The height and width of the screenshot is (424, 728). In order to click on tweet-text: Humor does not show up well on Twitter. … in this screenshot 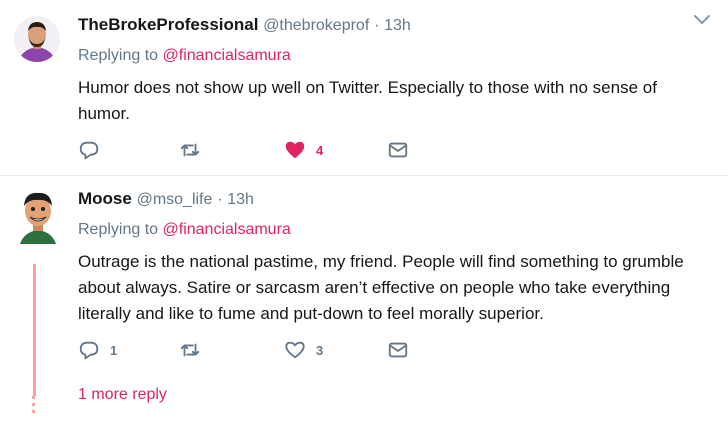, I will do `click(367, 100)`.